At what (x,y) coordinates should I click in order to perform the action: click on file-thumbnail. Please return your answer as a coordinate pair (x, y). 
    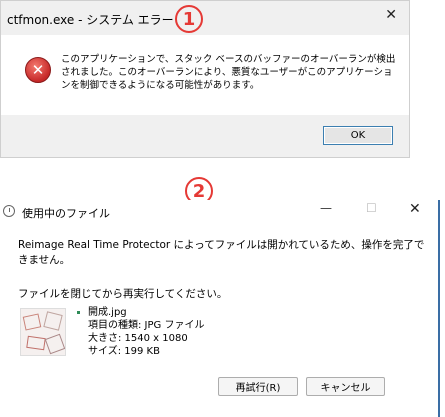
    Looking at the image, I should click on (43, 332).